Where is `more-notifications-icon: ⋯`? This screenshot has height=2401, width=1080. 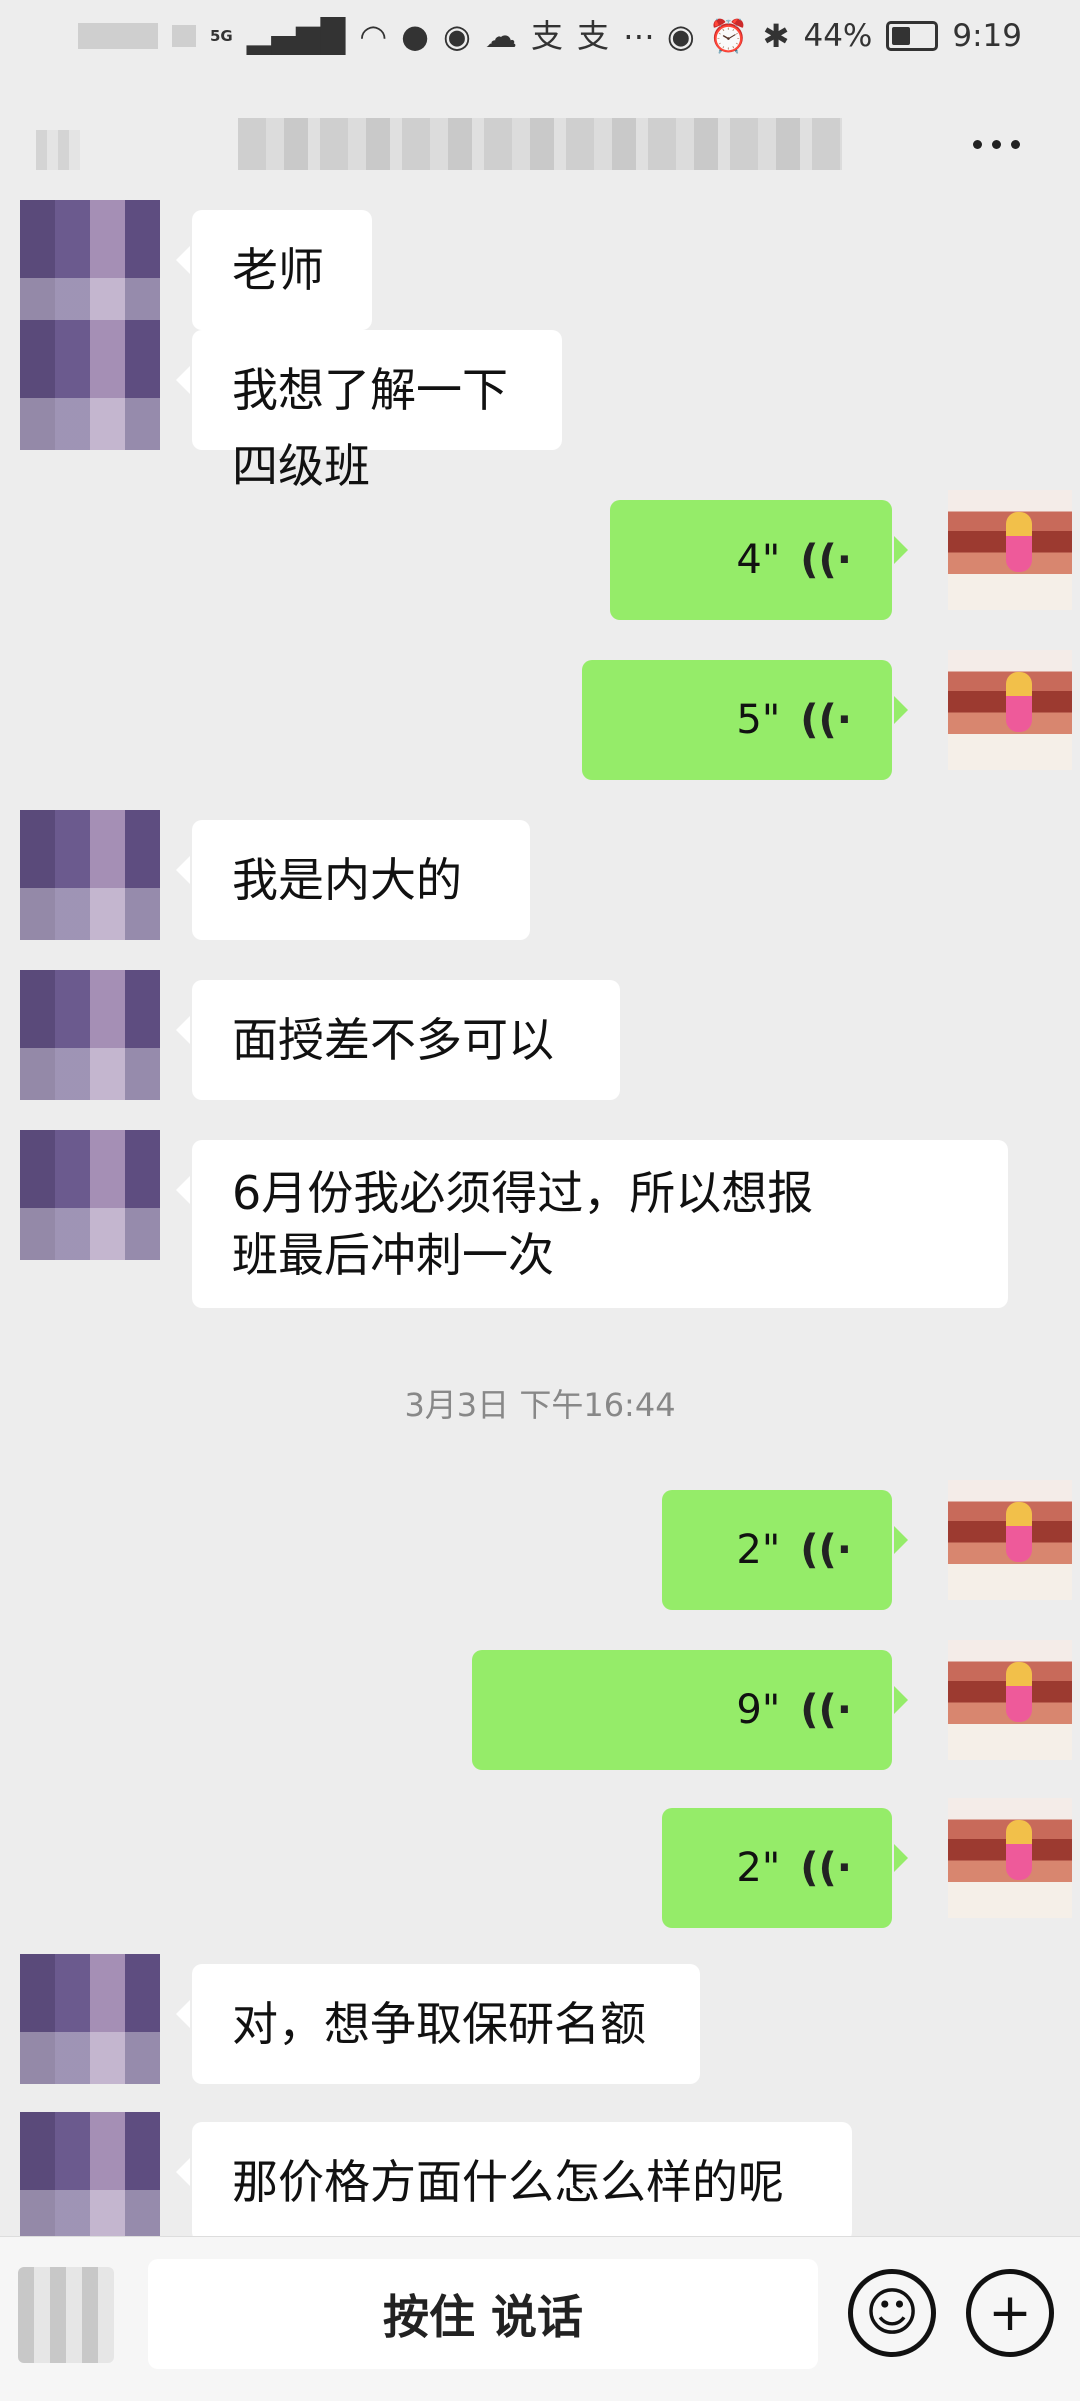
more-notifications-icon: ⋯ is located at coordinates (638, 36).